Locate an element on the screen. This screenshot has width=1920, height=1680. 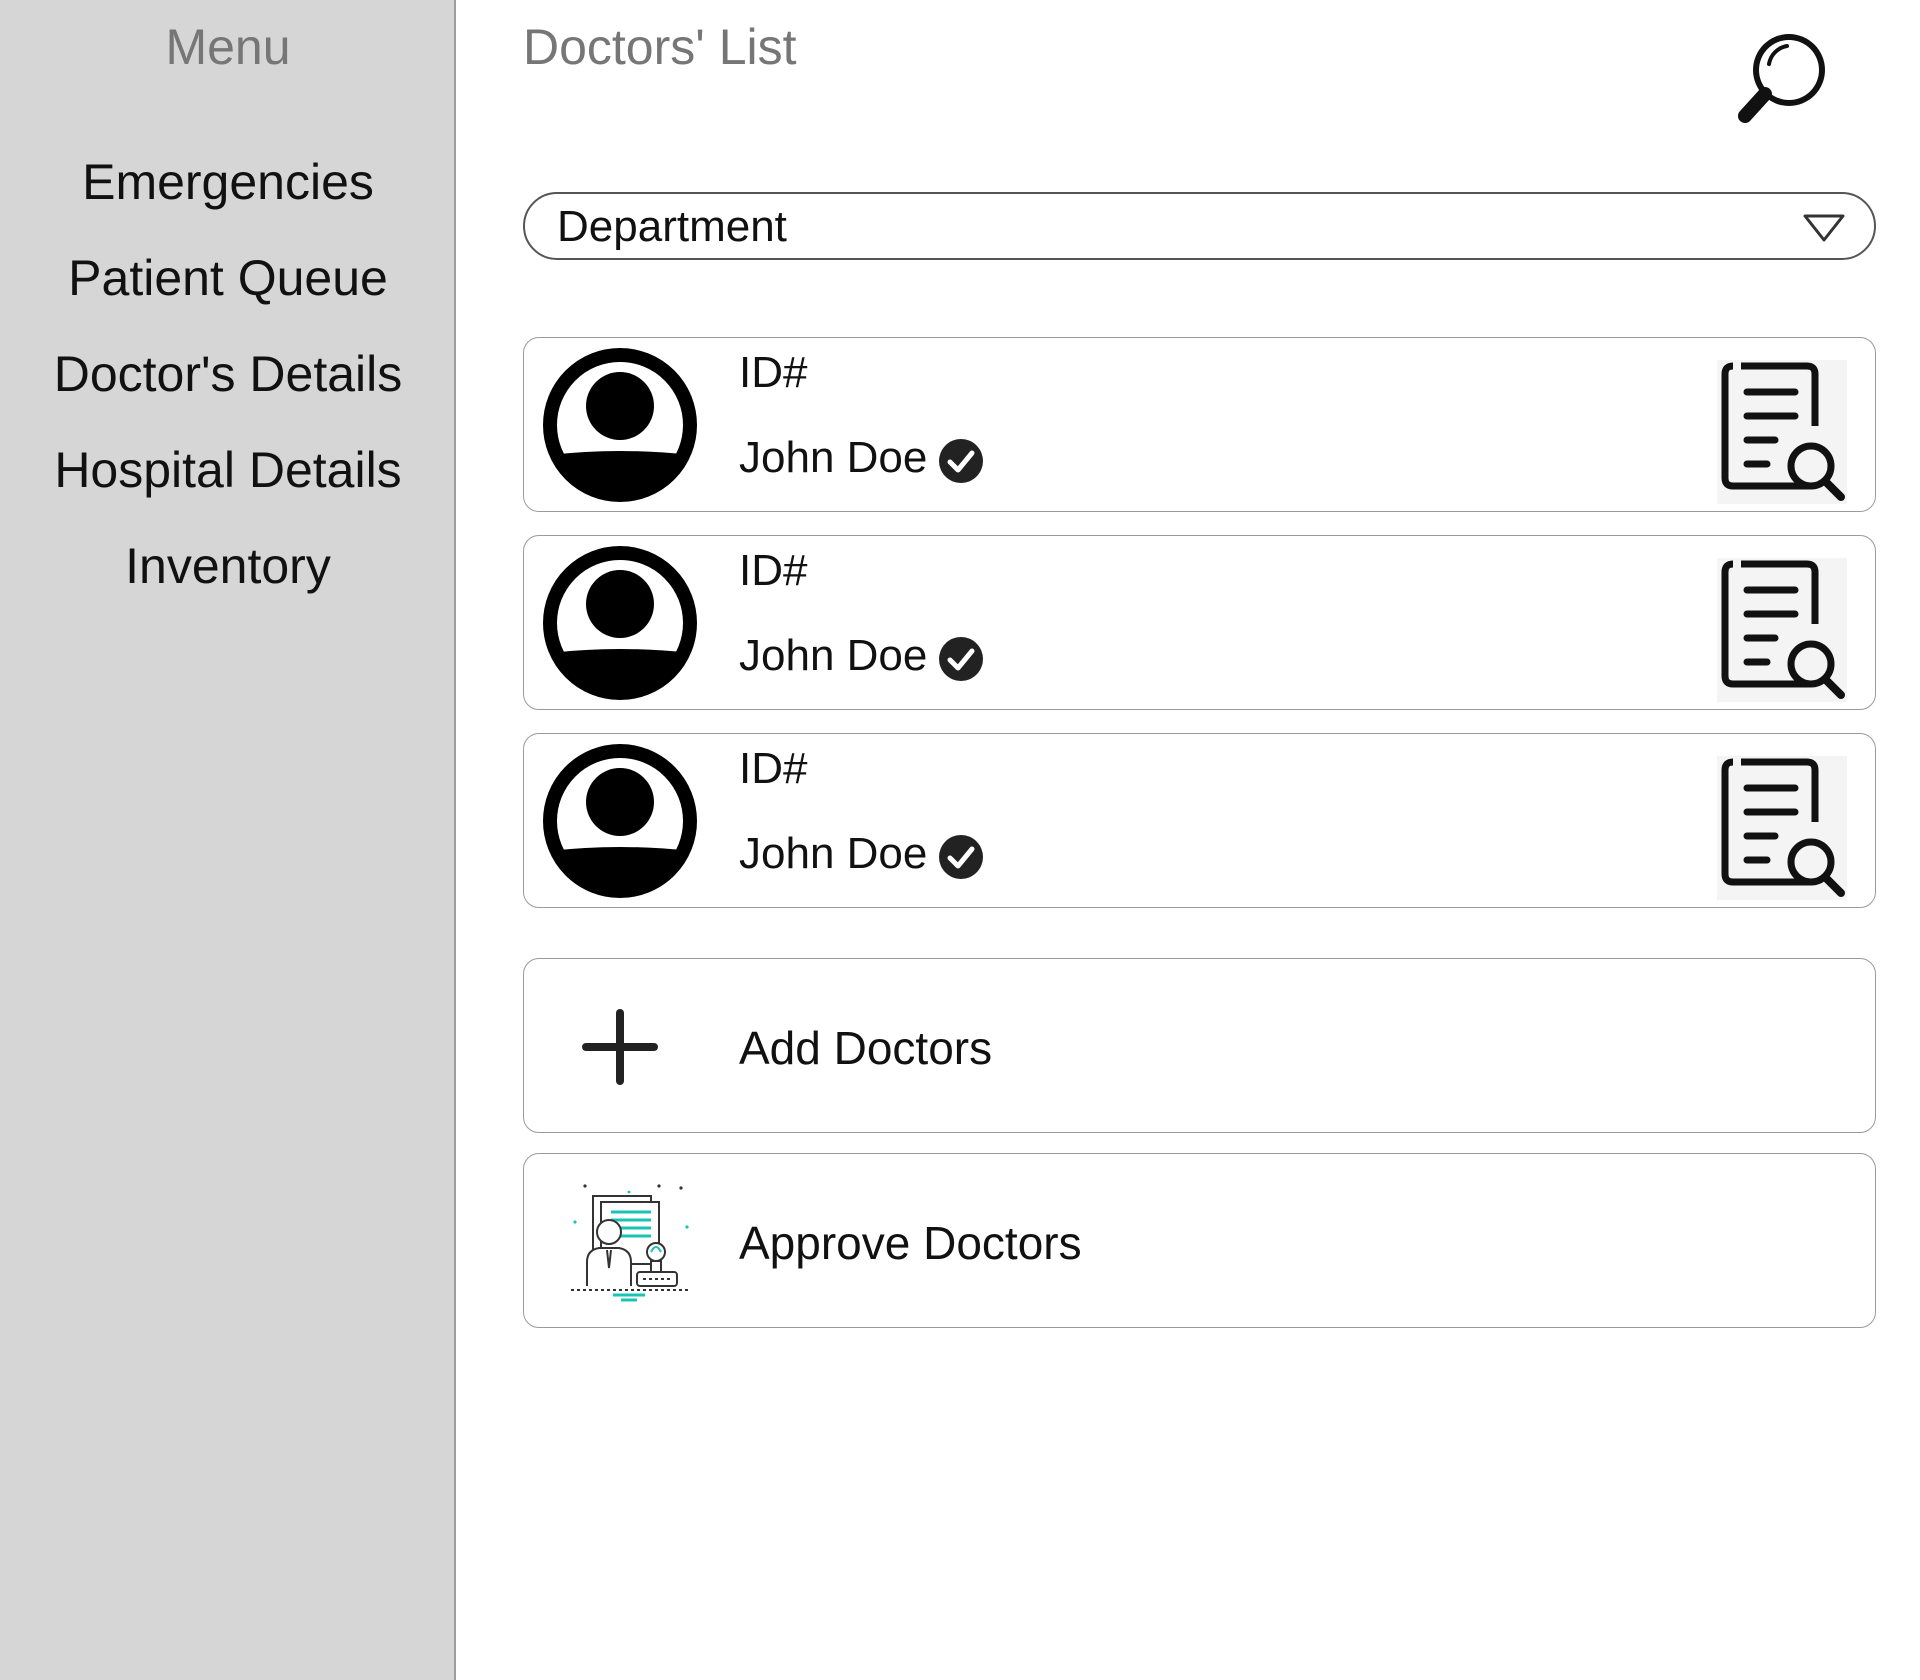
page-title: Doctors' List is located at coordinates (660, 47).